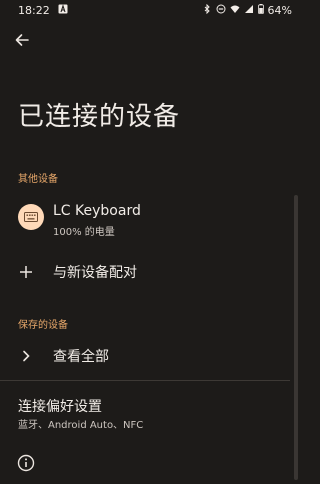 The image size is (320, 484). I want to click on section-label-saved-devices: 保存的设备, so click(43, 325).